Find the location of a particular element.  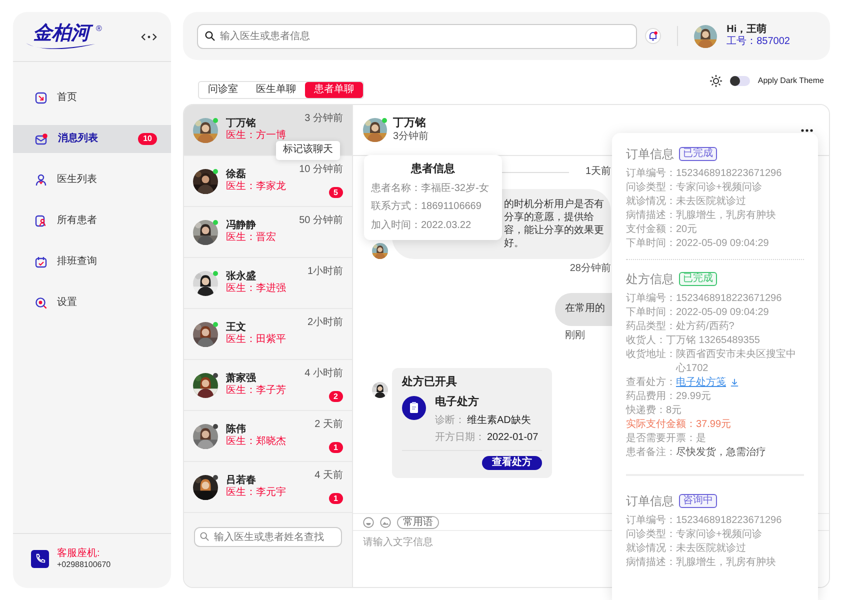

card-title: 处方已开具 is located at coordinates (430, 383).